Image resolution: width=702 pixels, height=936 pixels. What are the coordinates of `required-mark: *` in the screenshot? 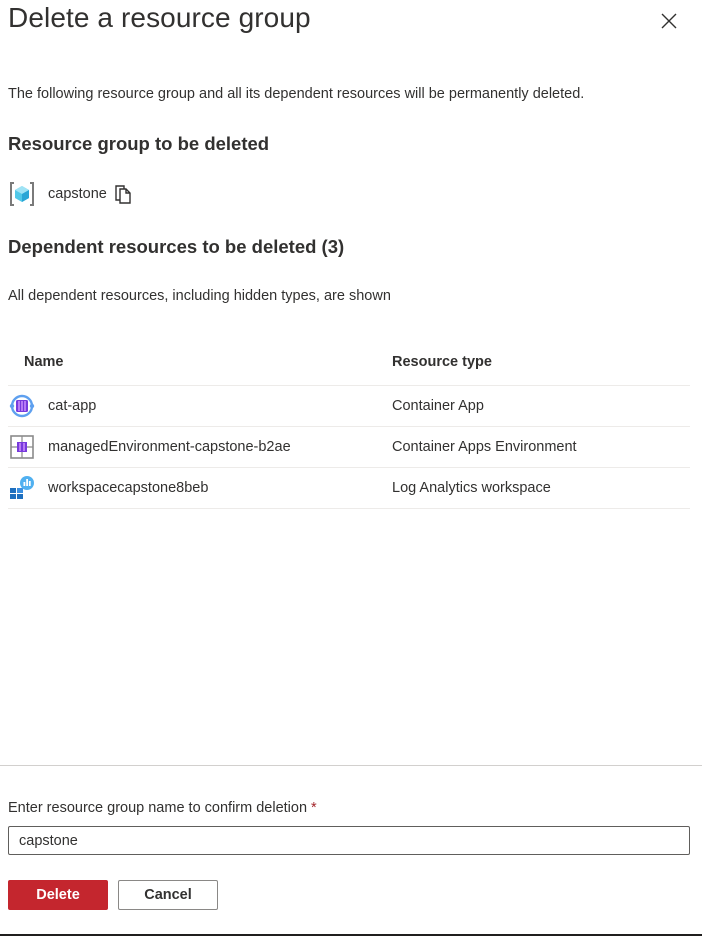 It's located at (314, 808).